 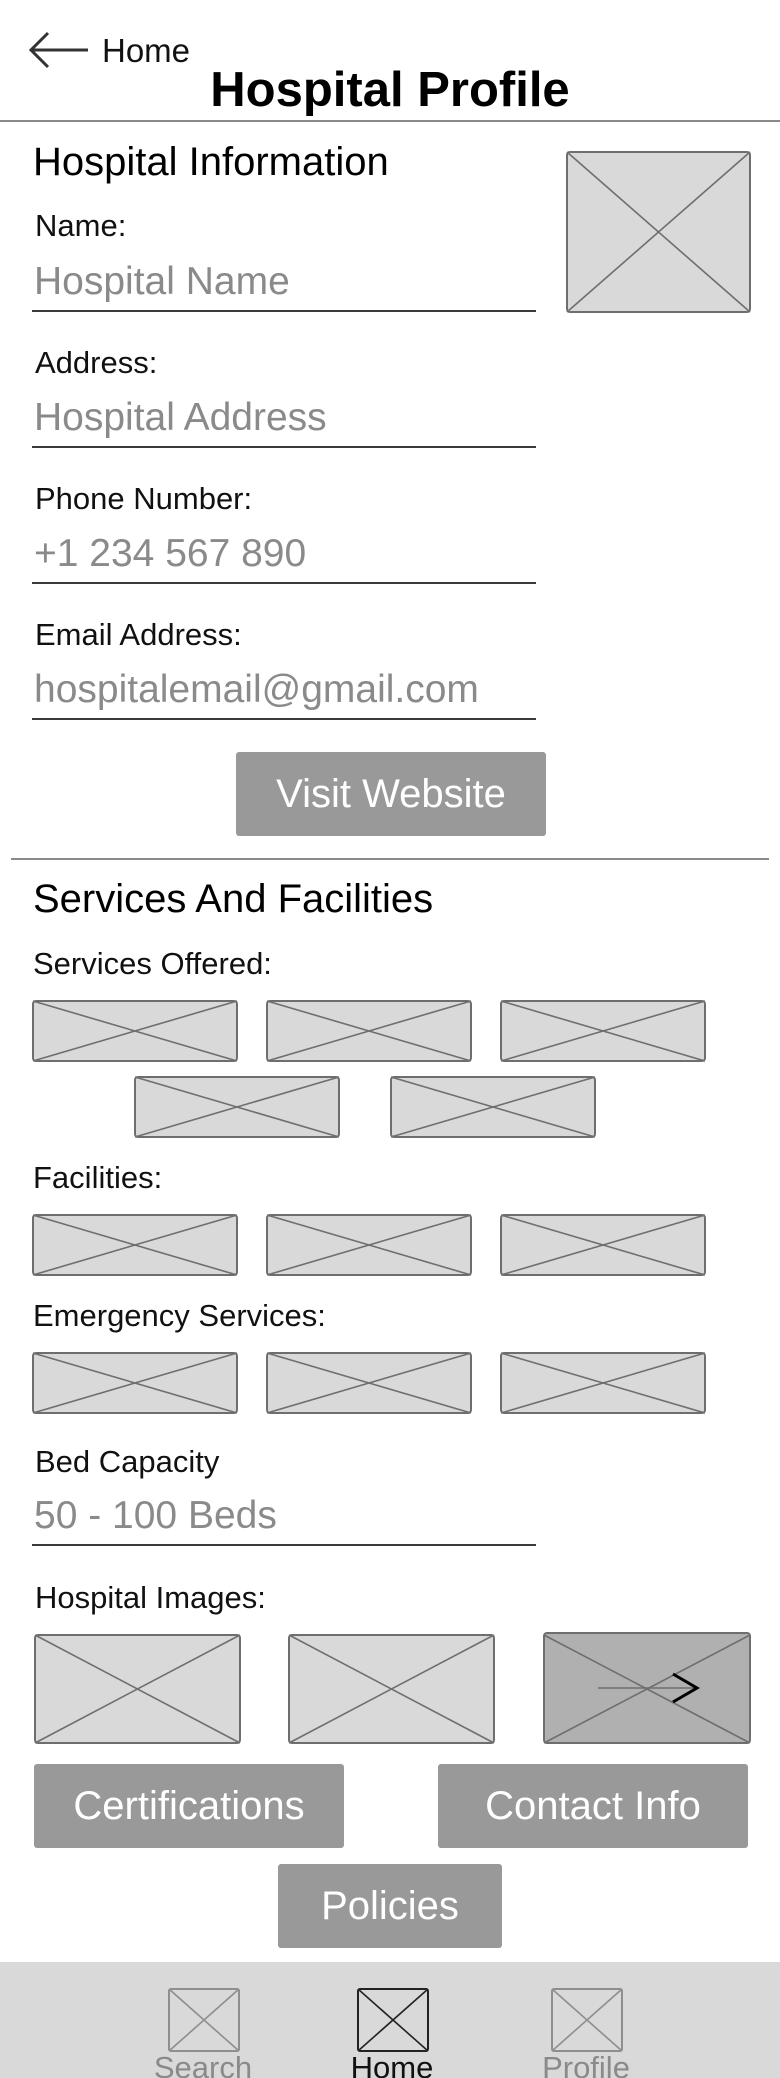 What do you see at coordinates (284, 419) in the screenshot?
I see `hospital-address-input` at bounding box center [284, 419].